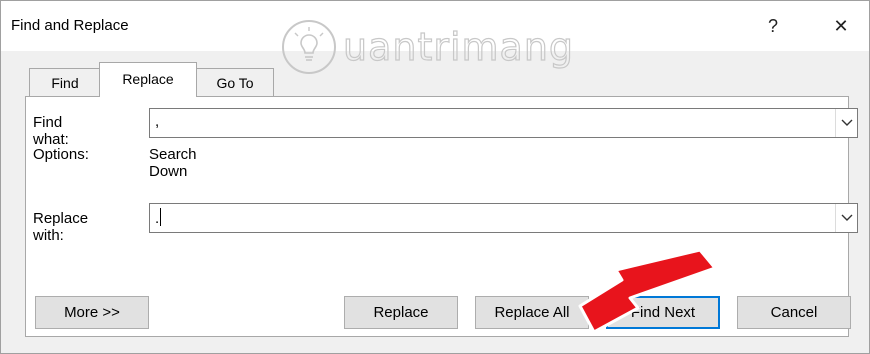 Image resolution: width=870 pixels, height=354 pixels. What do you see at coordinates (309, 47) in the screenshot?
I see `lightbulb-icon` at bounding box center [309, 47].